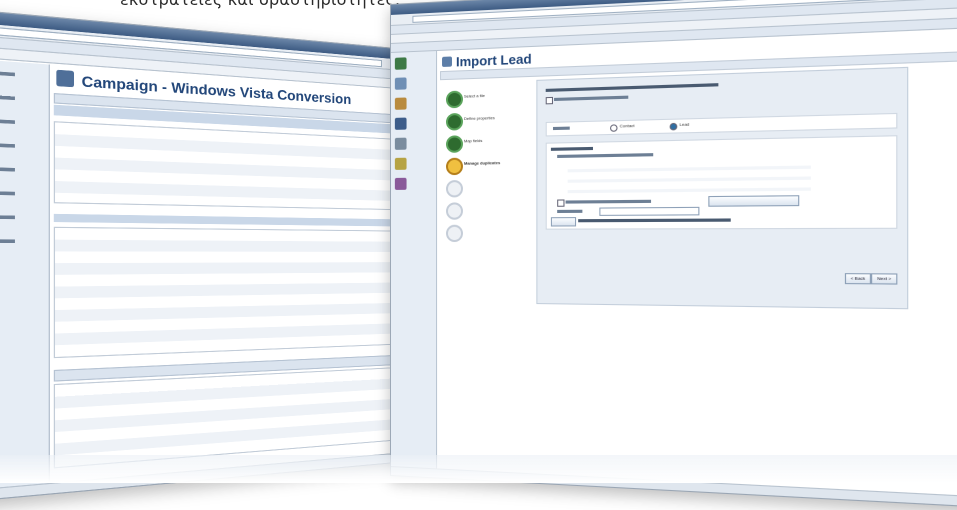 Image resolution: width=957 pixels, height=510 pixels. Describe the element at coordinates (570, 211) in the screenshot. I see `condition-label` at that location.